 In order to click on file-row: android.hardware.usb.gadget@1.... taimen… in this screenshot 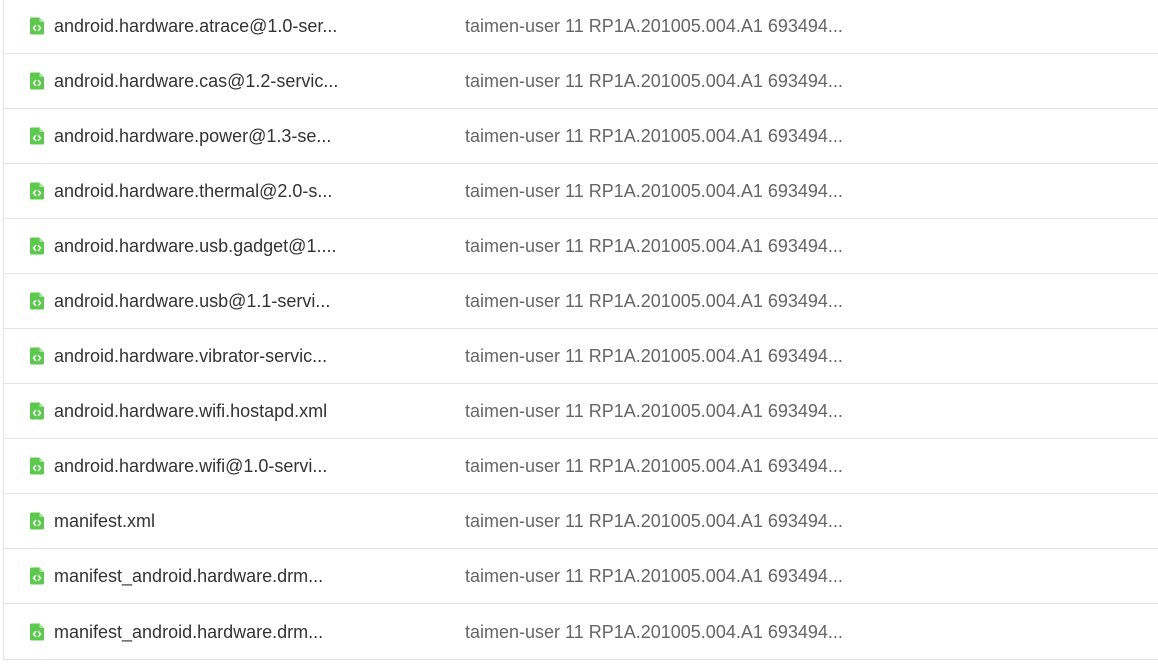, I will do `click(581, 246)`.